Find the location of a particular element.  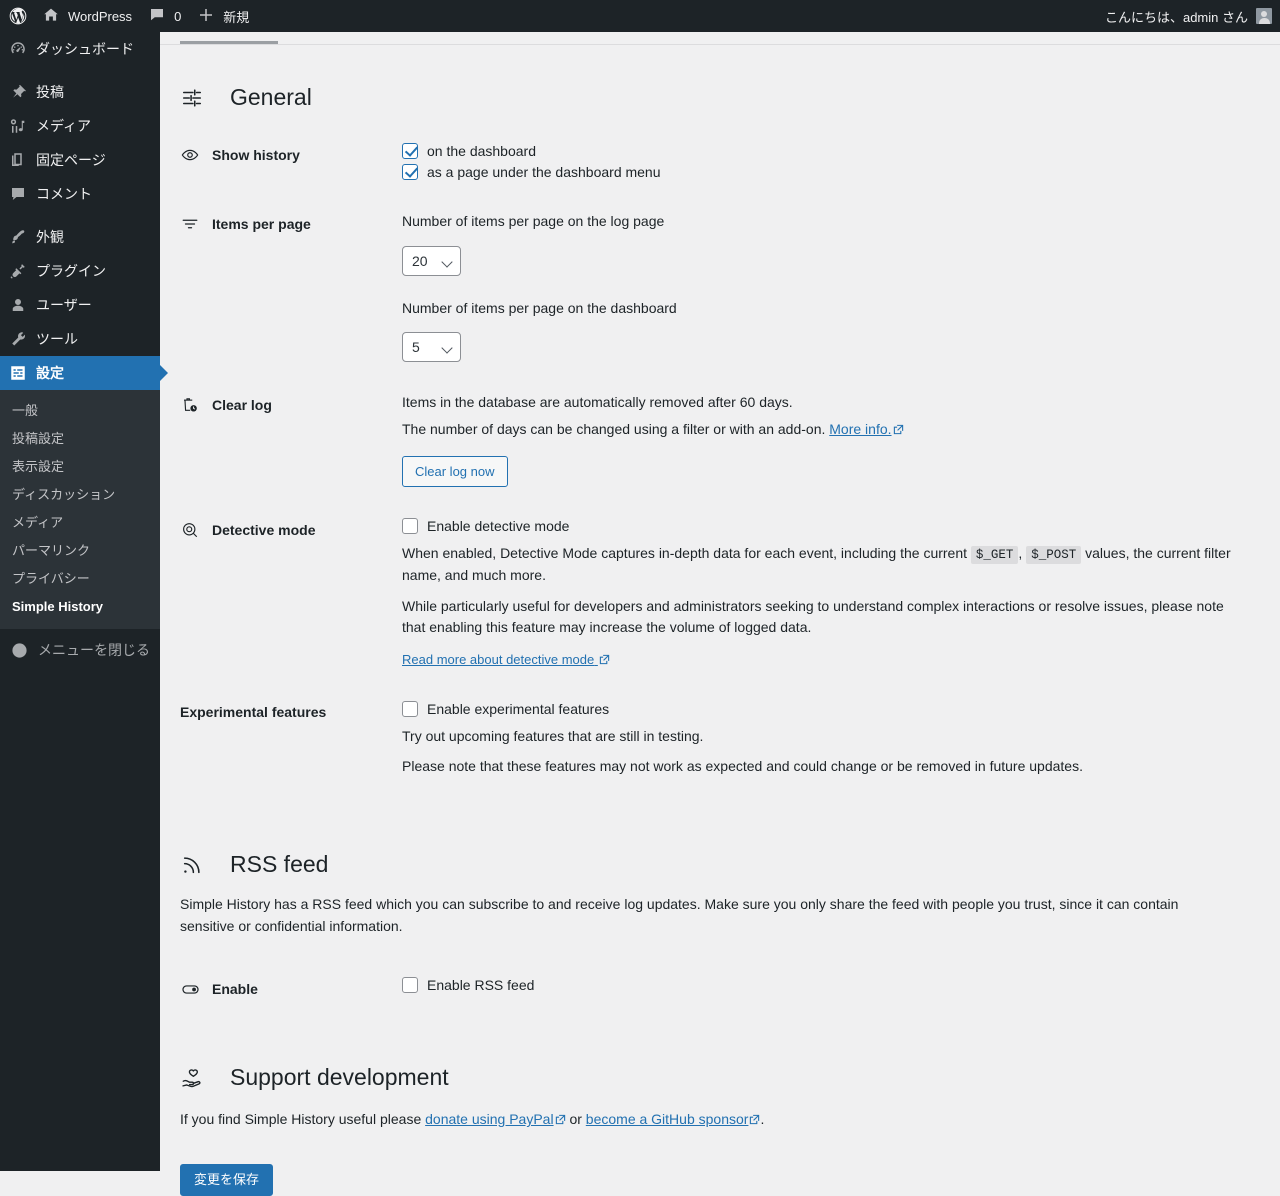

dashboard-icon is located at coordinates (18, 49).